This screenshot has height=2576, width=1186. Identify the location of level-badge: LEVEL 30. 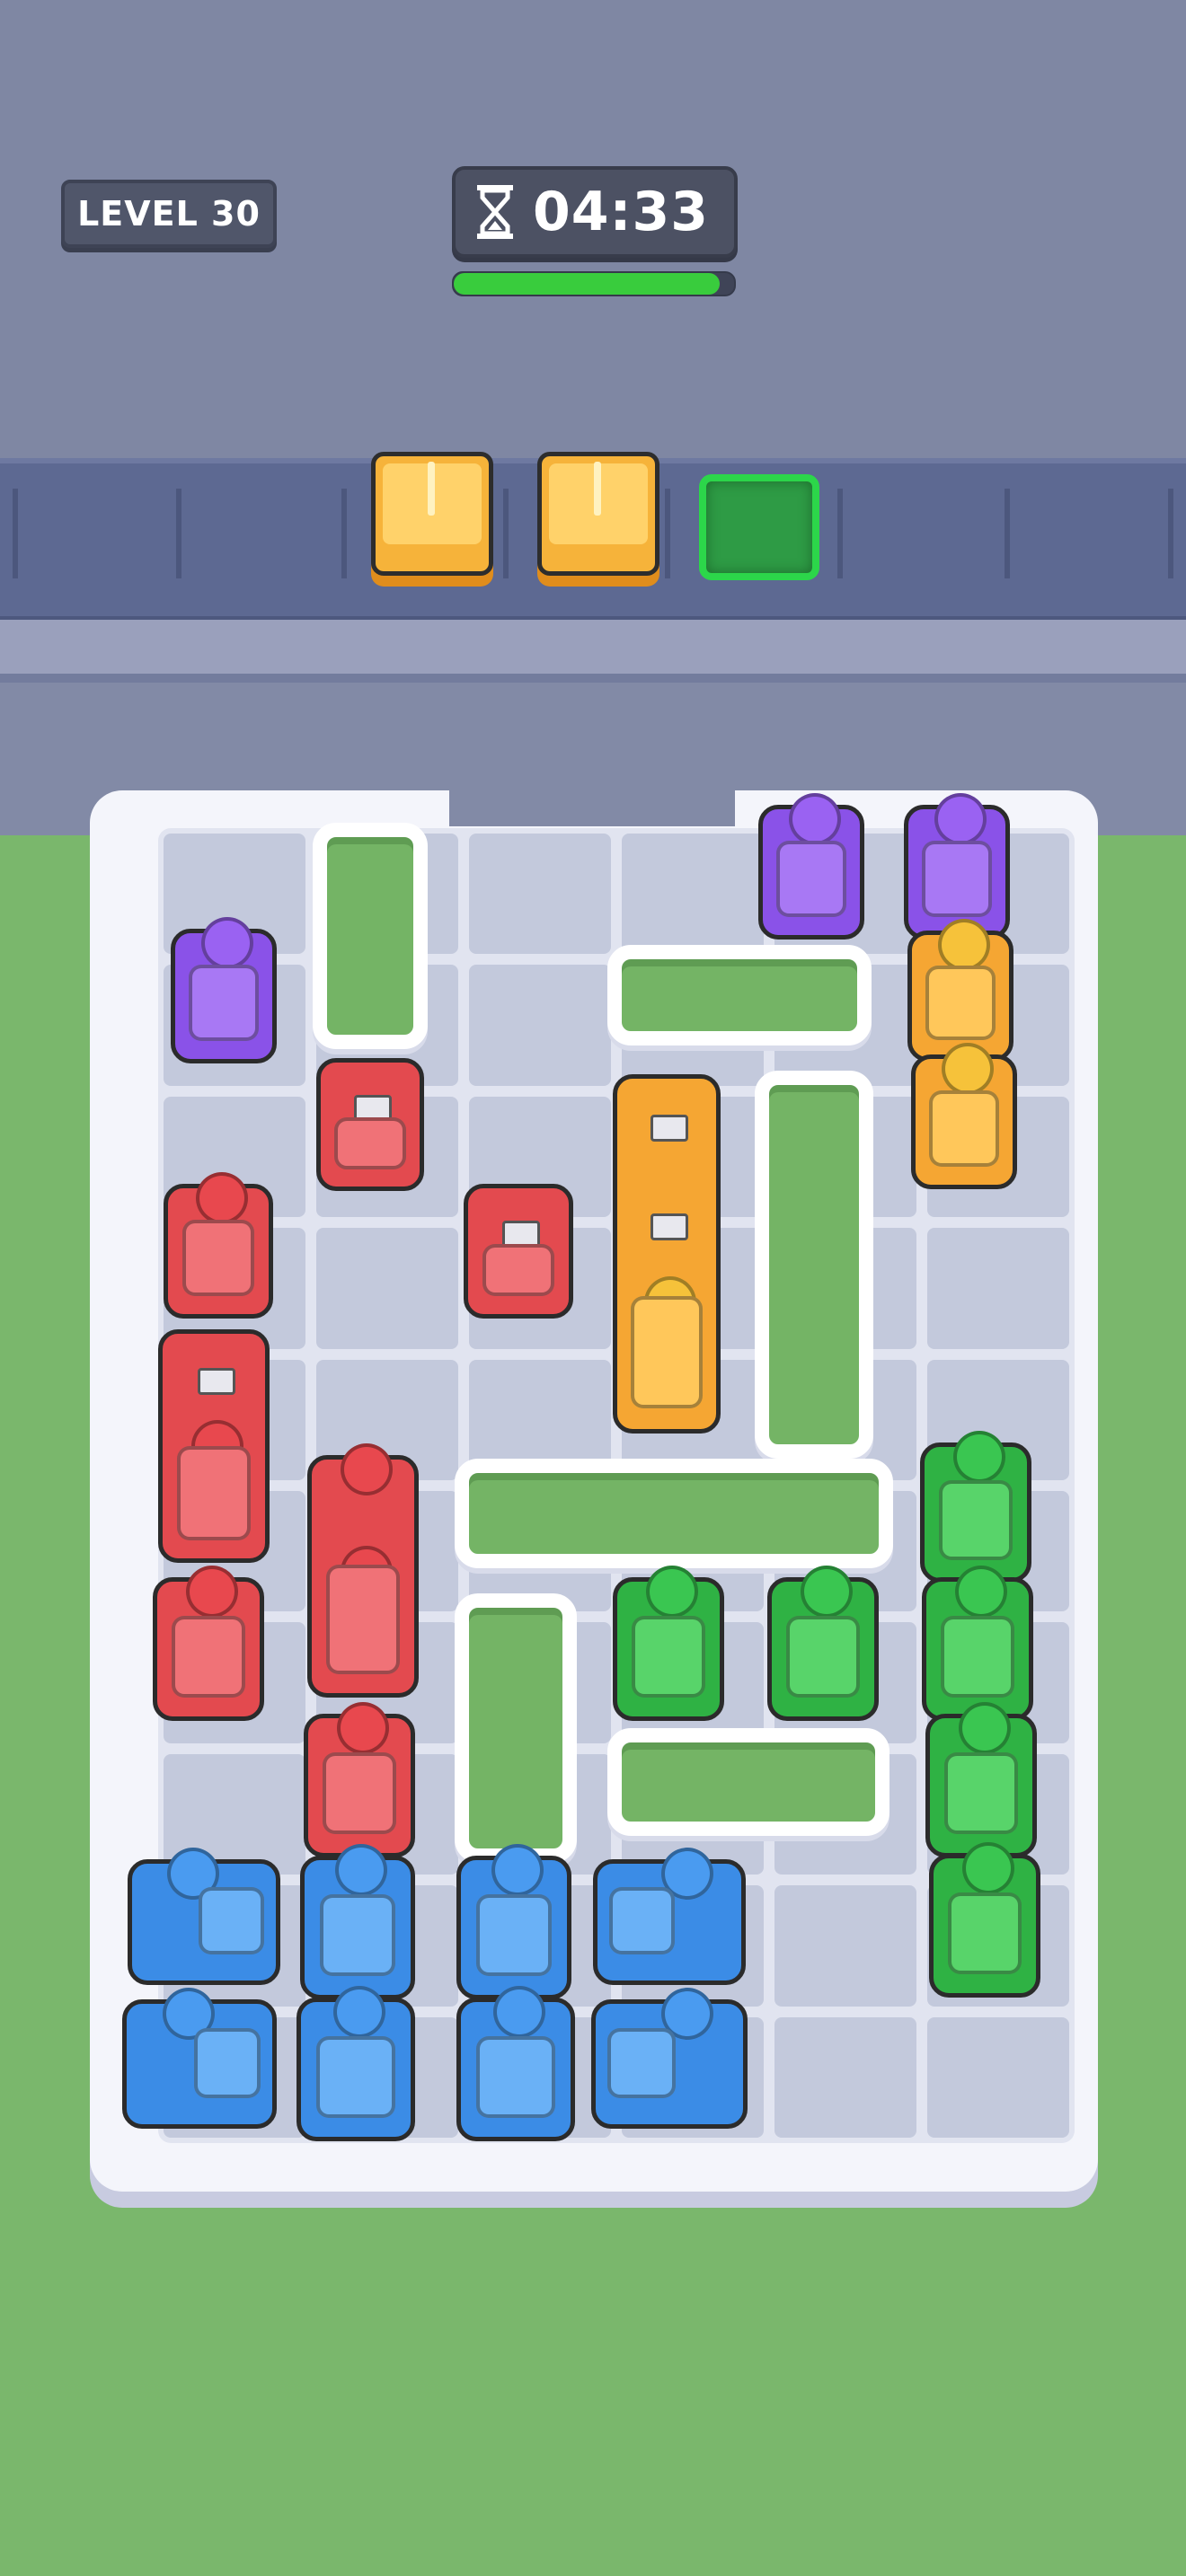
(169, 214).